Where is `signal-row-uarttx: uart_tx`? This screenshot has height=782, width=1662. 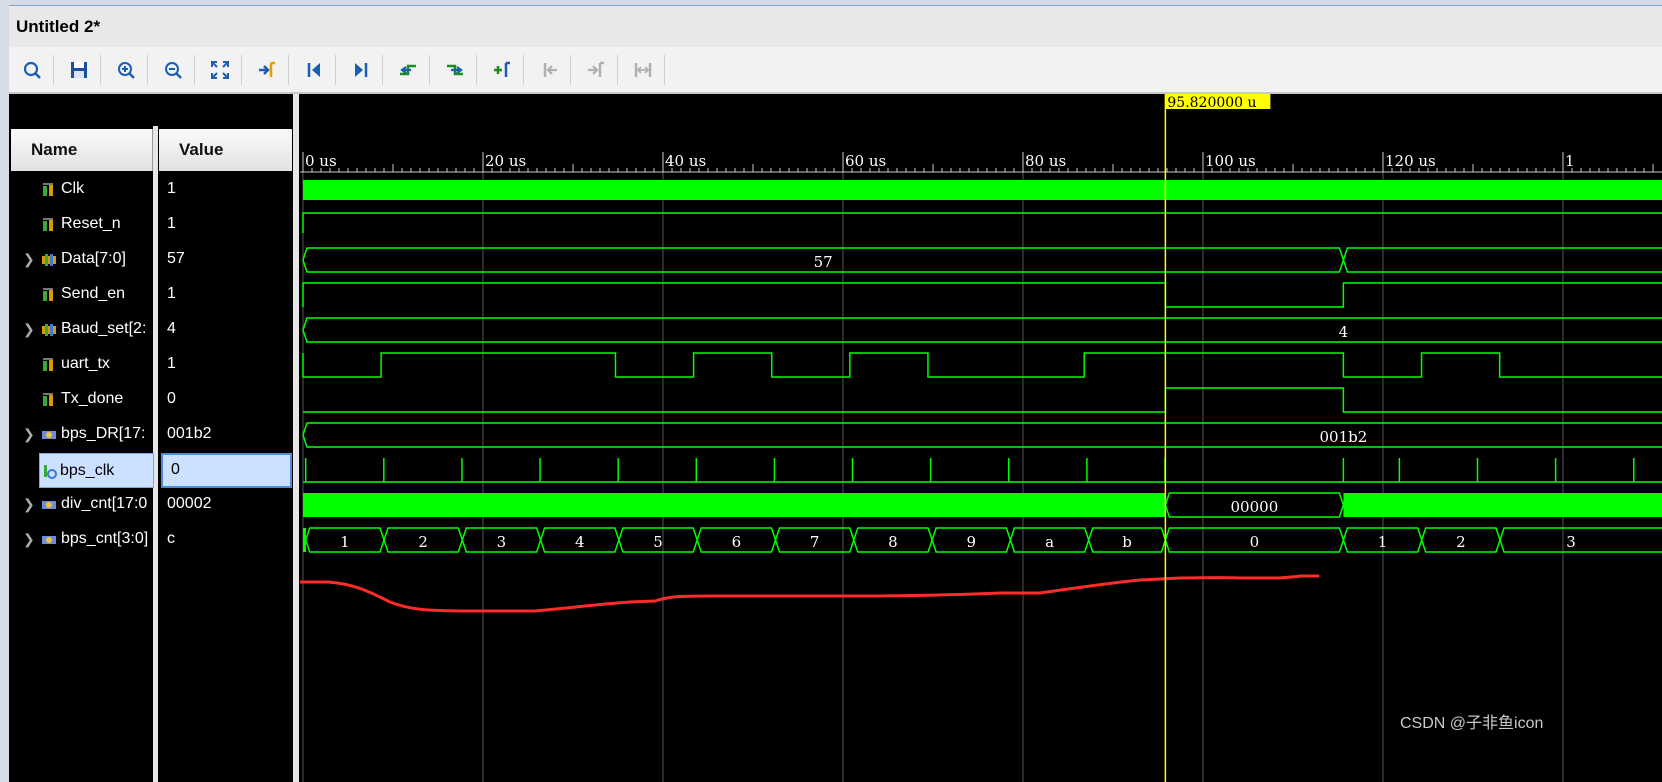
signal-row-uarttx: uart_tx is located at coordinates (81, 364).